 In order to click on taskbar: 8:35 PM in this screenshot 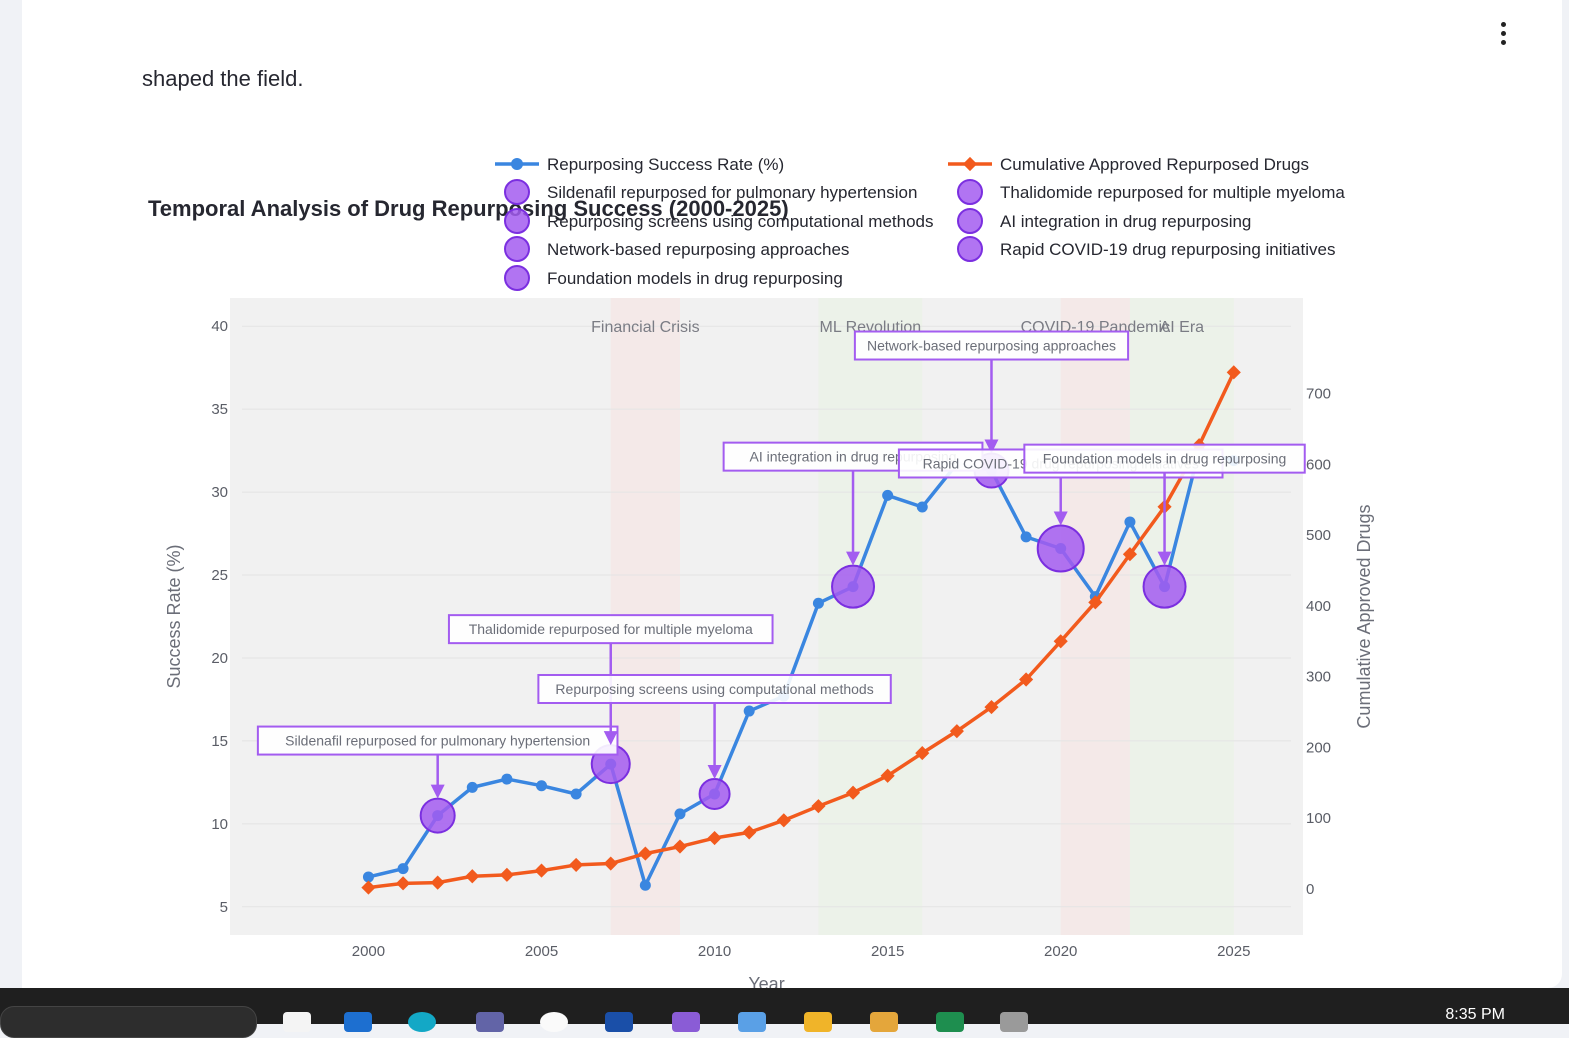, I will do `click(784, 1013)`.